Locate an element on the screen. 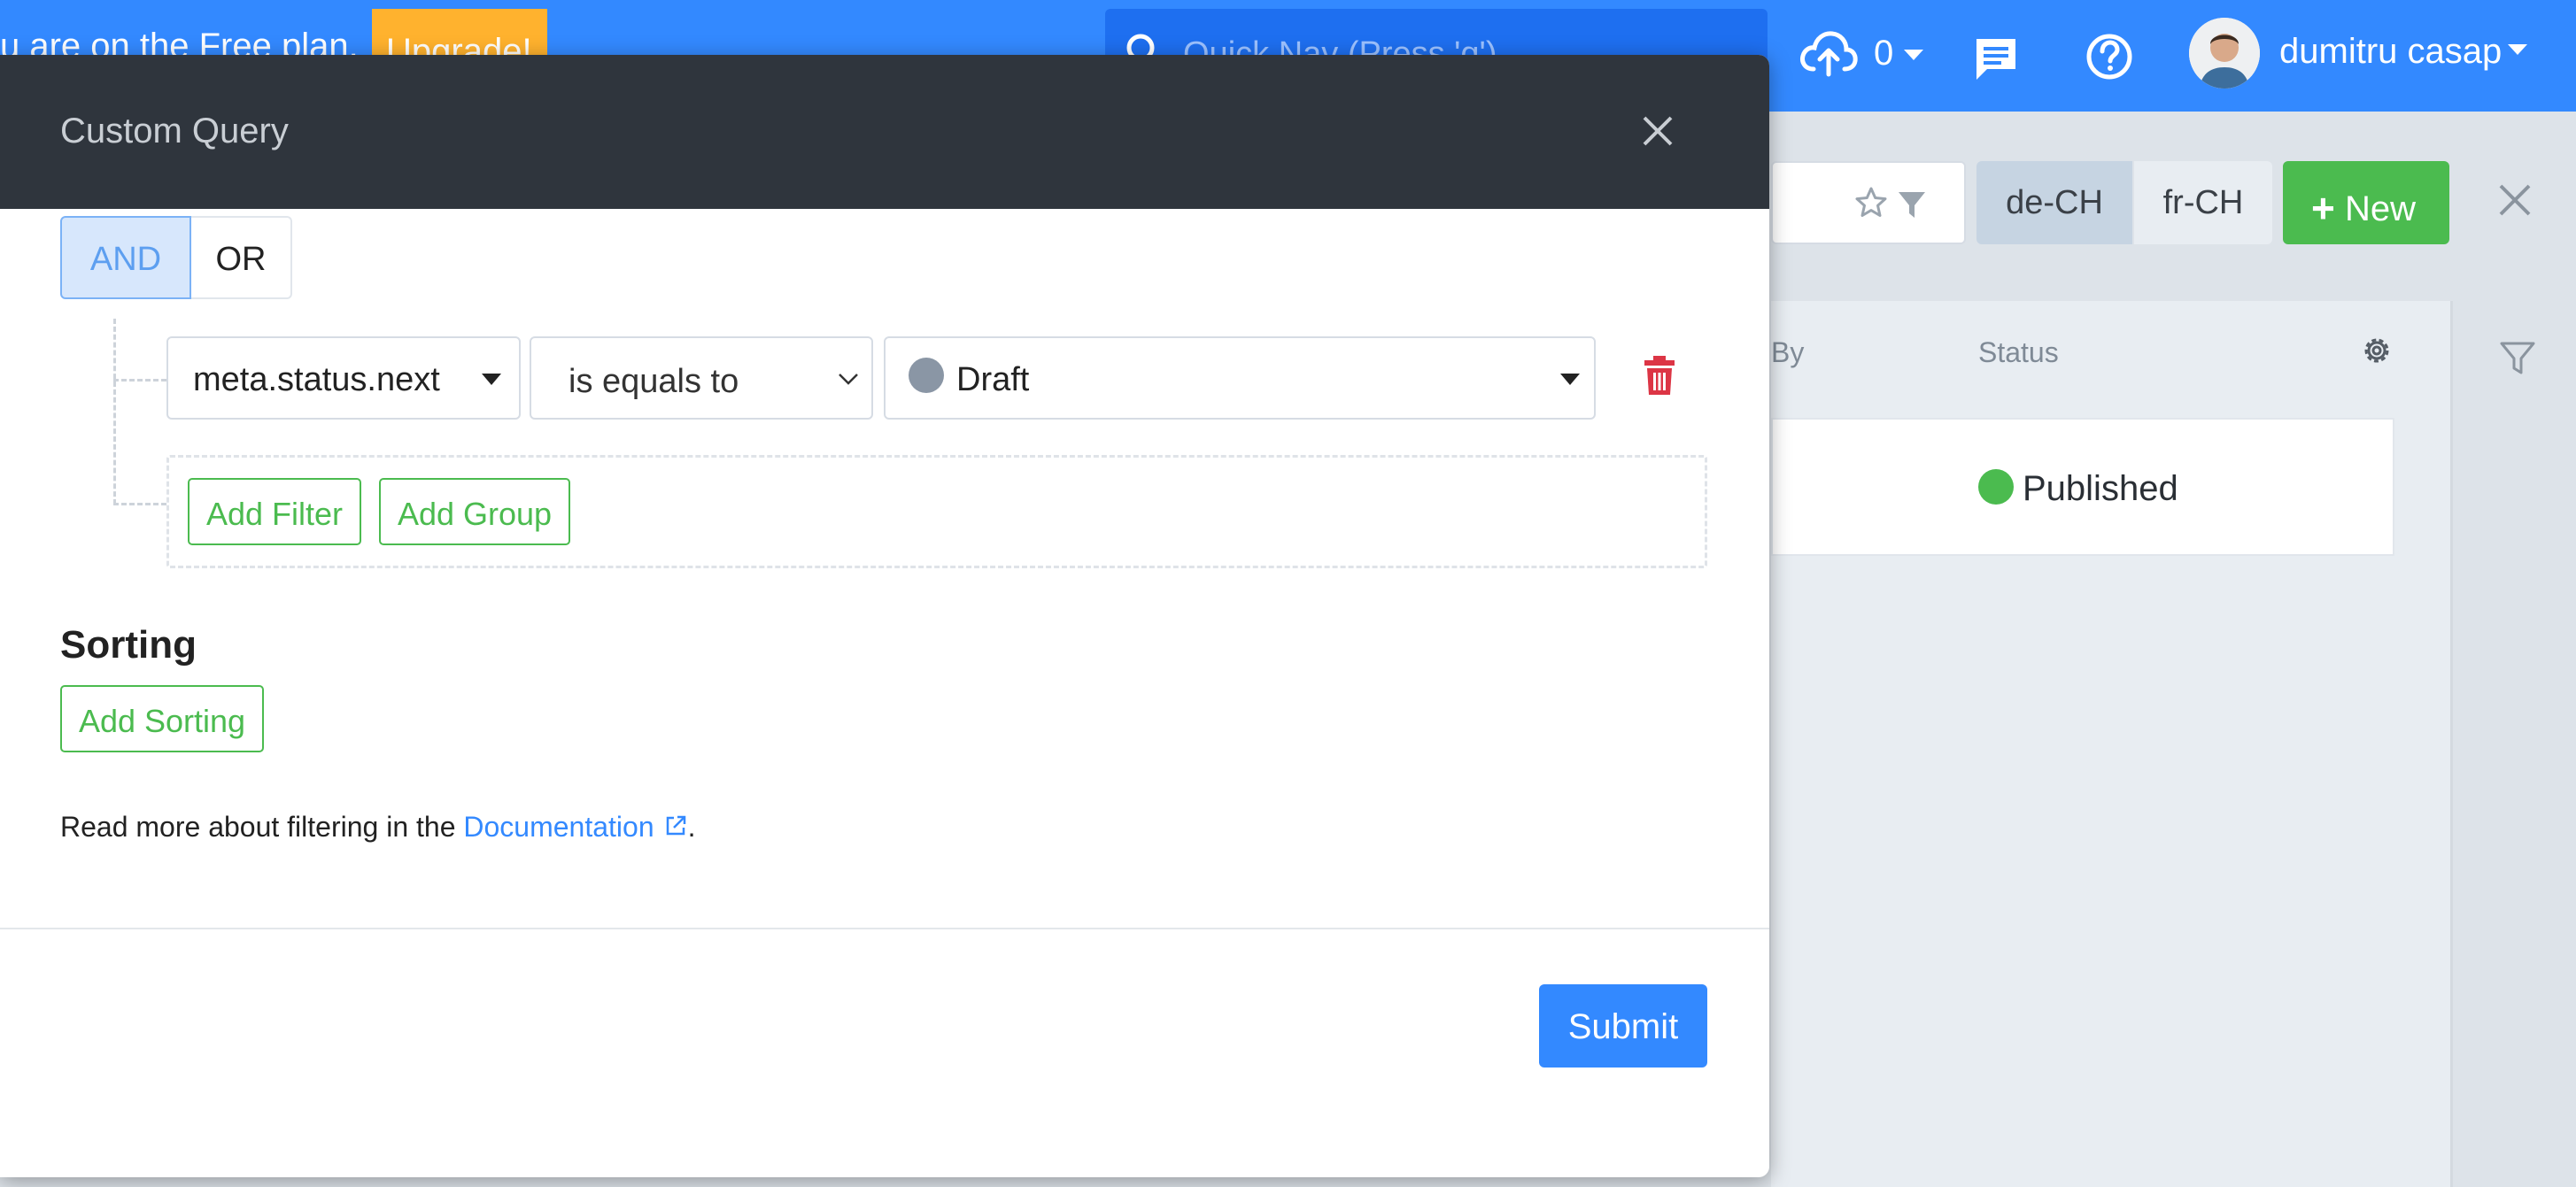 The width and height of the screenshot is (2576, 1187). filter-field-select: meta.status.next is located at coordinates (343, 378).